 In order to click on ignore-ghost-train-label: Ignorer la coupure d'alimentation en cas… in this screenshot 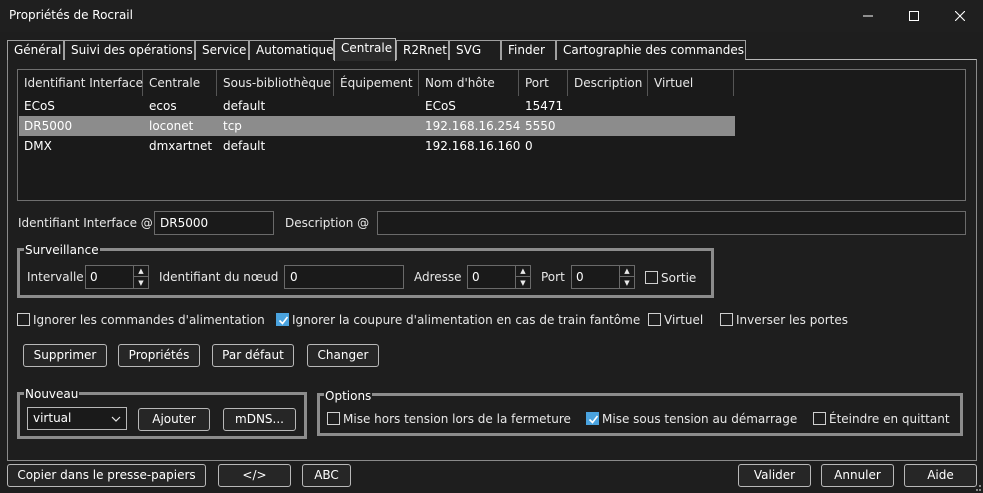, I will do `click(466, 320)`.